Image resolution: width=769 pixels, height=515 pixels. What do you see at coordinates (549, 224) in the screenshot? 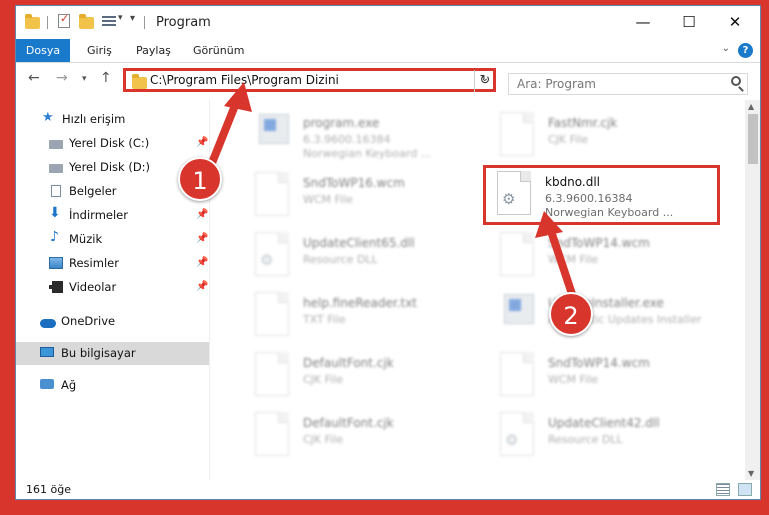
I see `arrow-2-head` at bounding box center [549, 224].